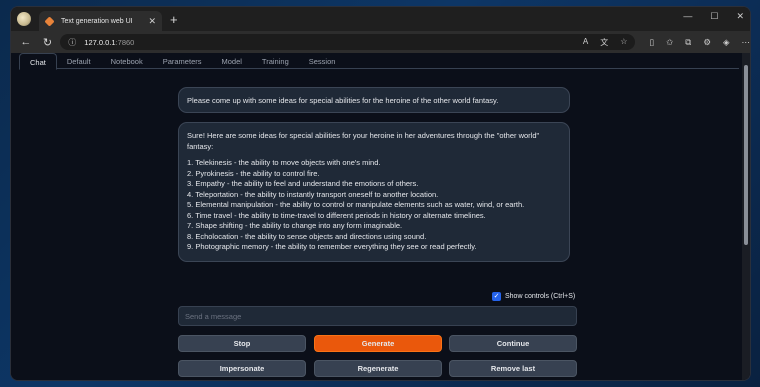 The width and height of the screenshot is (760, 387). I want to click on back-icon: ←, so click(26, 42).